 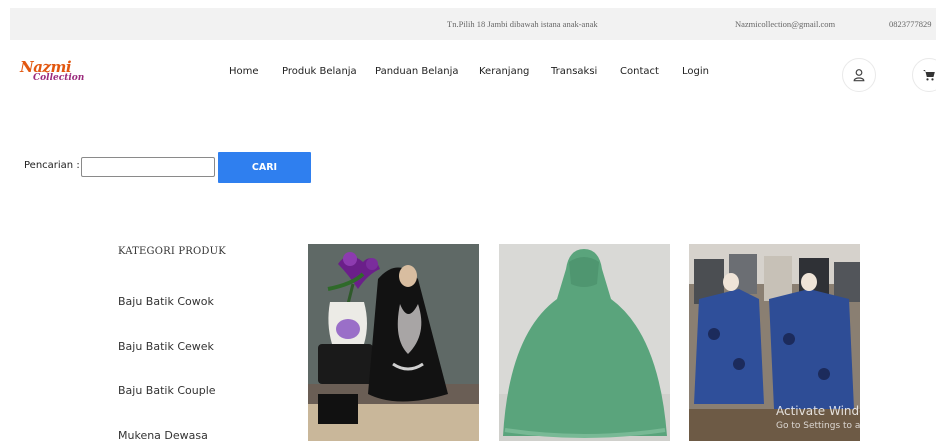 What do you see at coordinates (929, 75) in the screenshot?
I see `cart-icon` at bounding box center [929, 75].